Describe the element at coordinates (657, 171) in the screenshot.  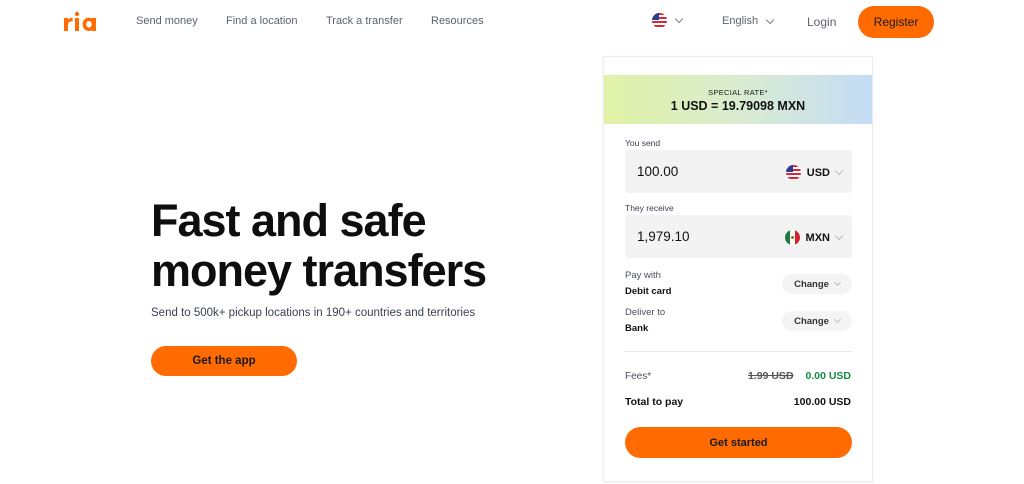
I see `send-amount-value: 100.00` at that location.